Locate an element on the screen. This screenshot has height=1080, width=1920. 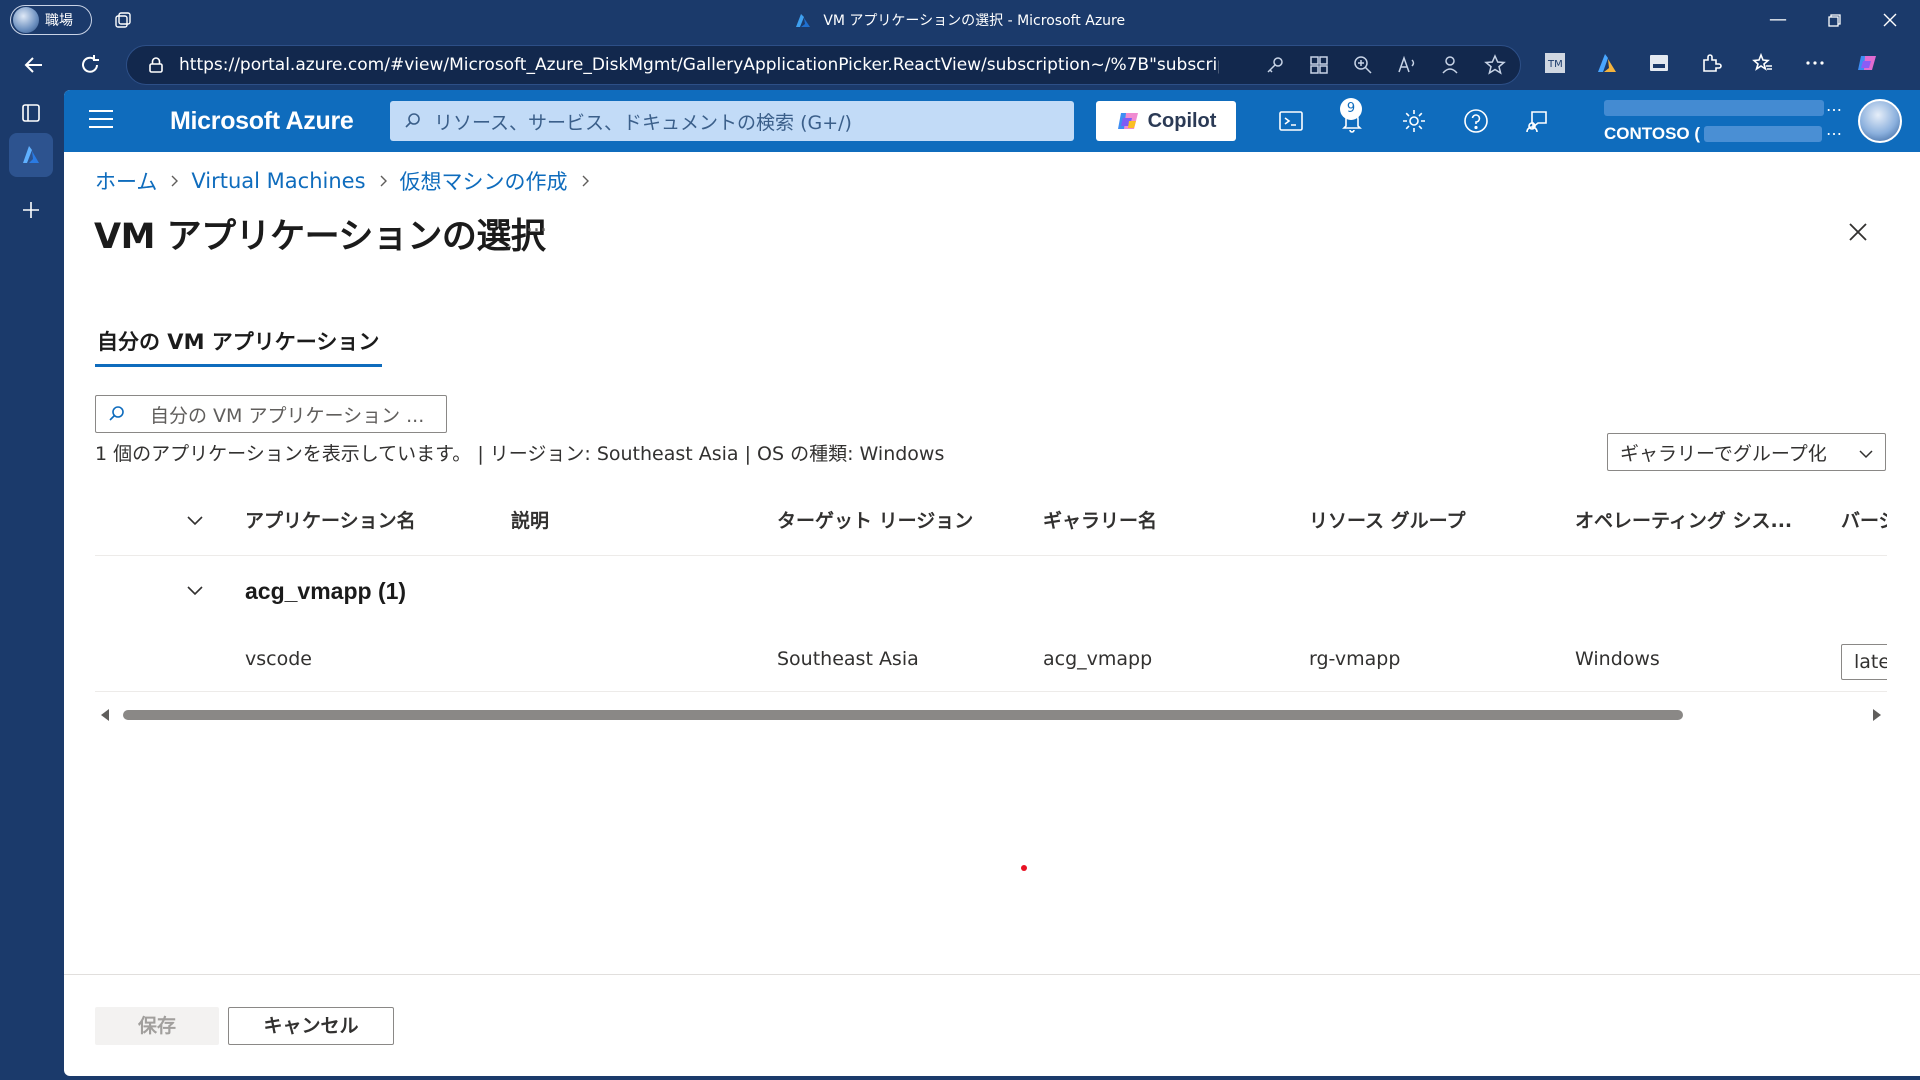
group-by-dropdown: ギャラリーでグループ化 is located at coordinates (1746, 452).